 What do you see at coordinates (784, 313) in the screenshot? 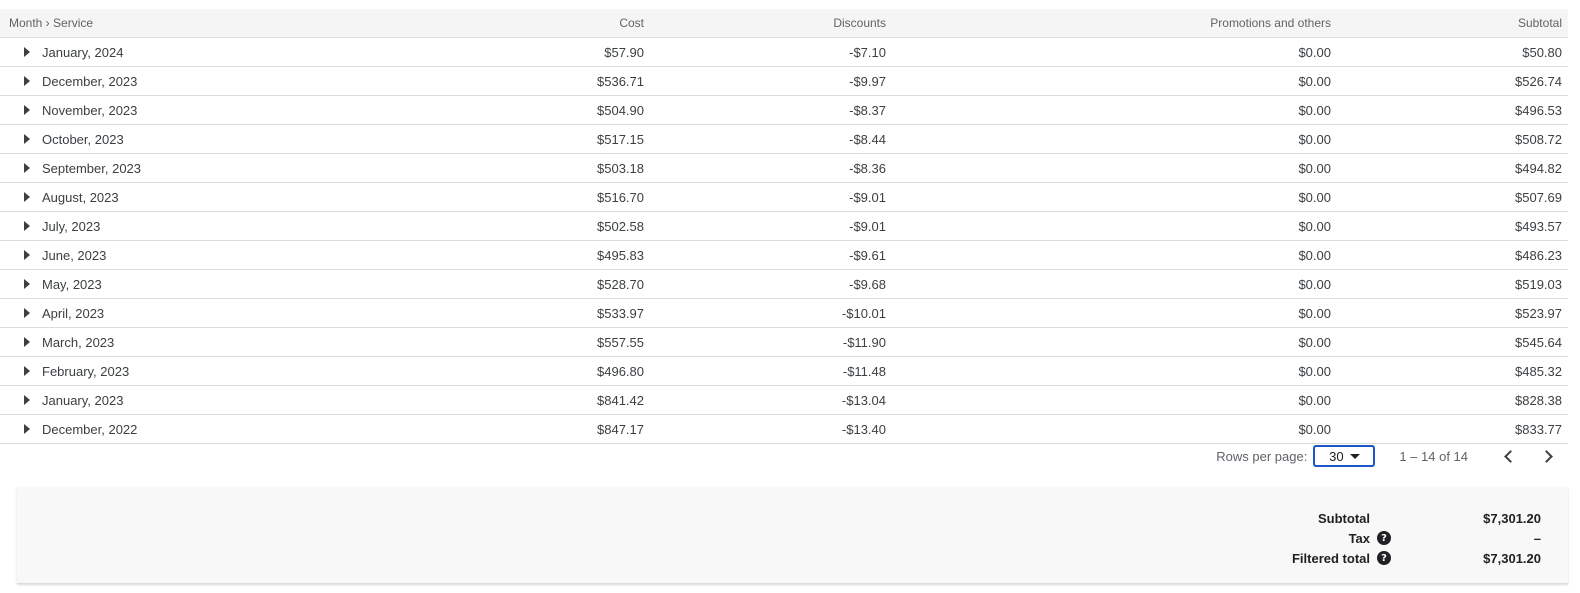
I see `table-row: April, 2023 $533.97 -$10.01 $0.00 $523.97` at bounding box center [784, 313].